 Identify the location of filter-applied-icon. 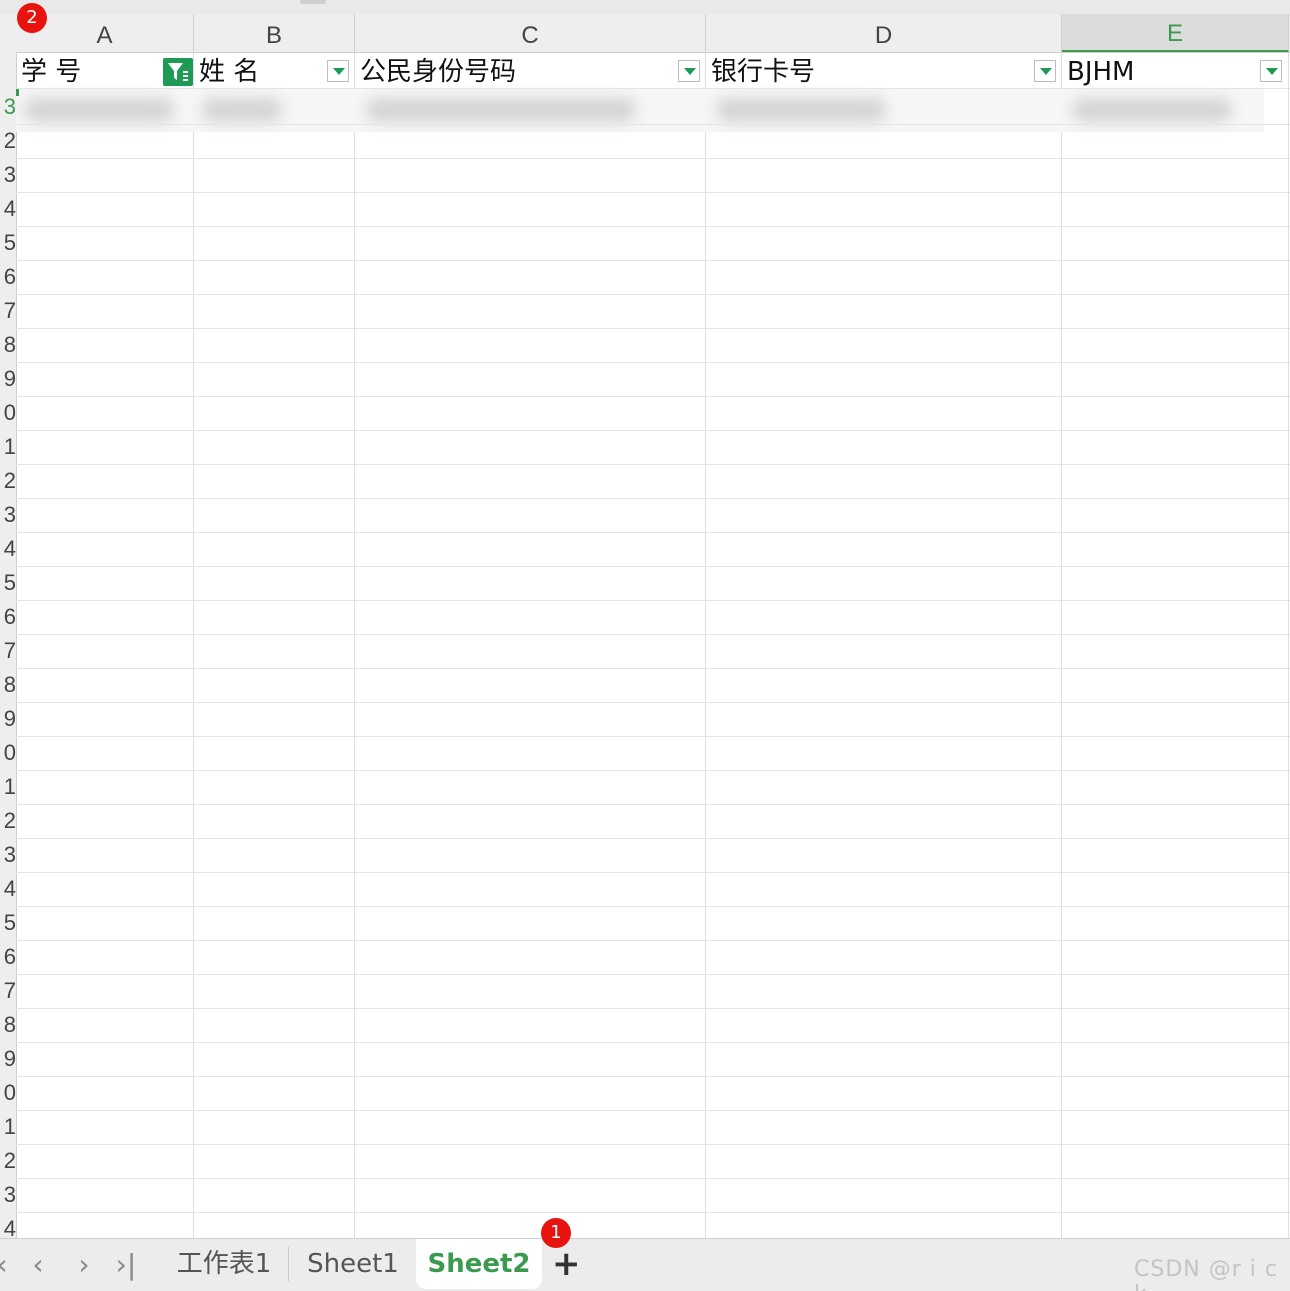
(178, 72).